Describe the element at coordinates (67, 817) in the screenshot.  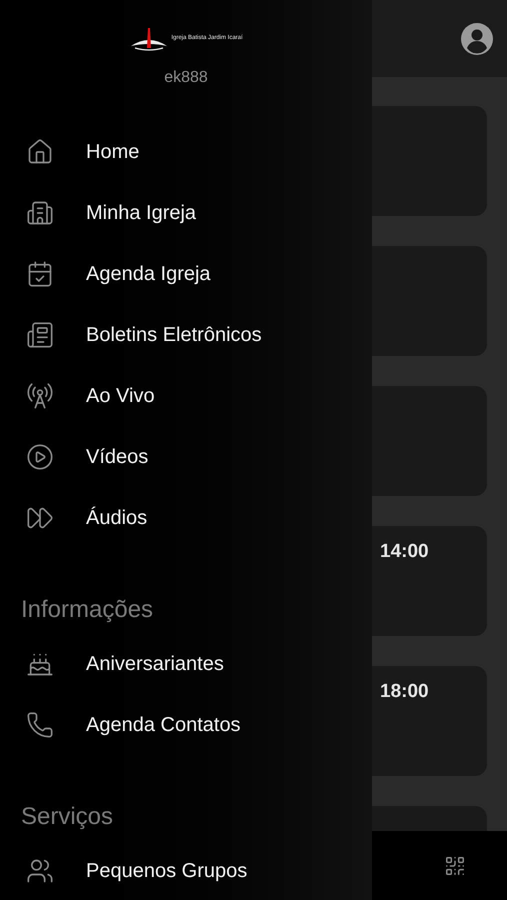
I see `section-heading: Serviços` at that location.